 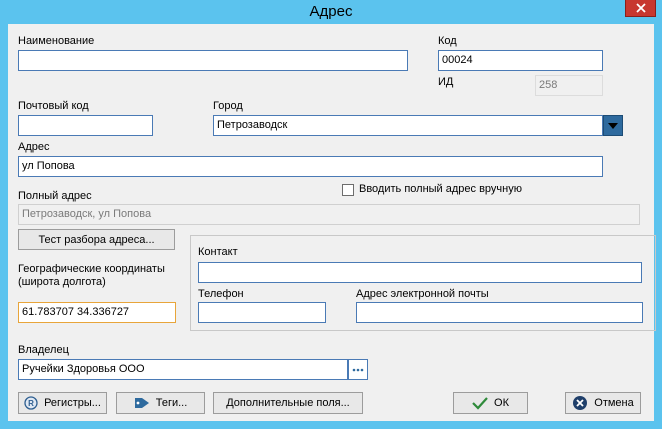 I want to click on name-label: Наименование, so click(x=56, y=41).